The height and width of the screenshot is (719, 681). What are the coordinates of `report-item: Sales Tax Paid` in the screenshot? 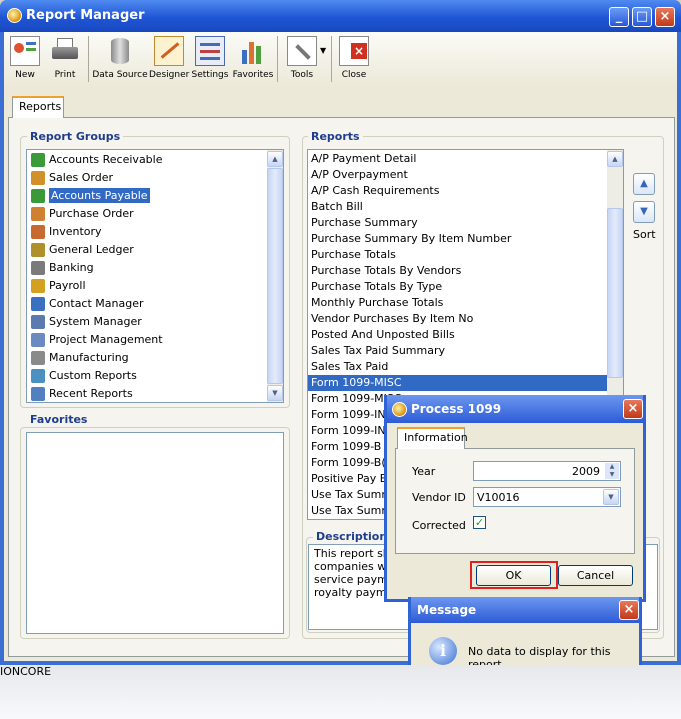 It's located at (457, 367).